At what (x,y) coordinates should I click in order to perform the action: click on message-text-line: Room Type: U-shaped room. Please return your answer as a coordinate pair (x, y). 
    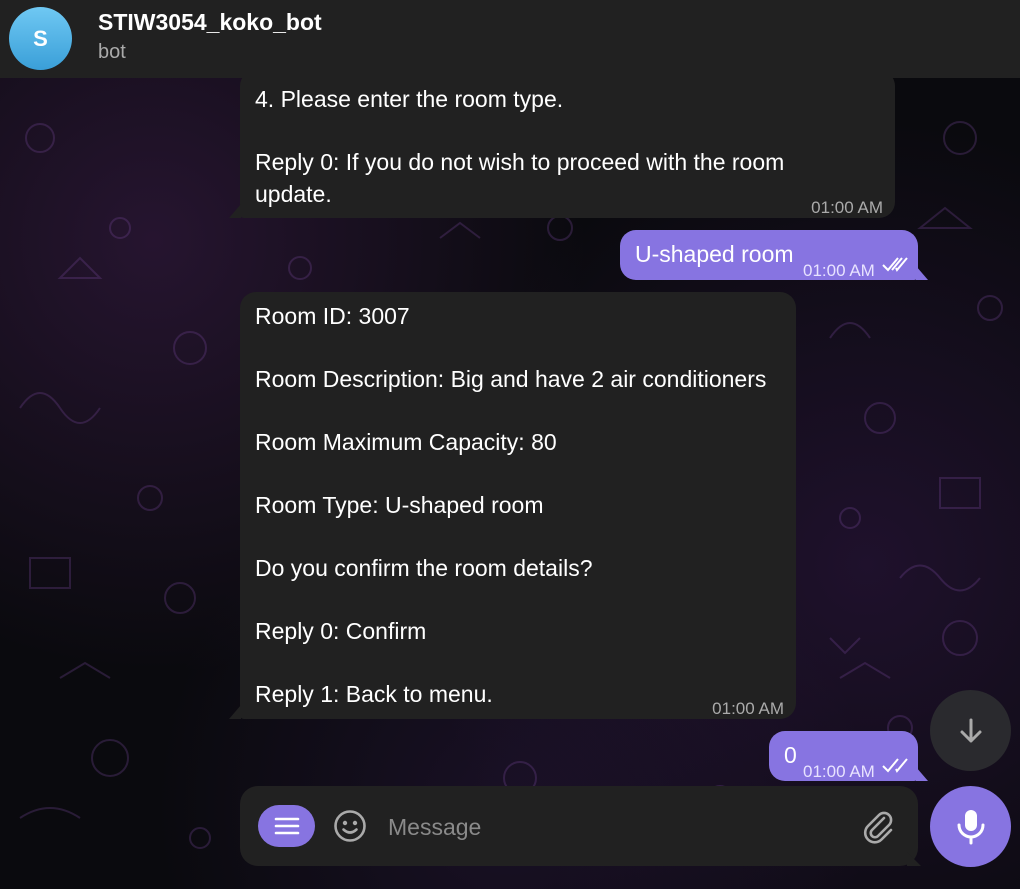
    Looking at the image, I should click on (399, 505).